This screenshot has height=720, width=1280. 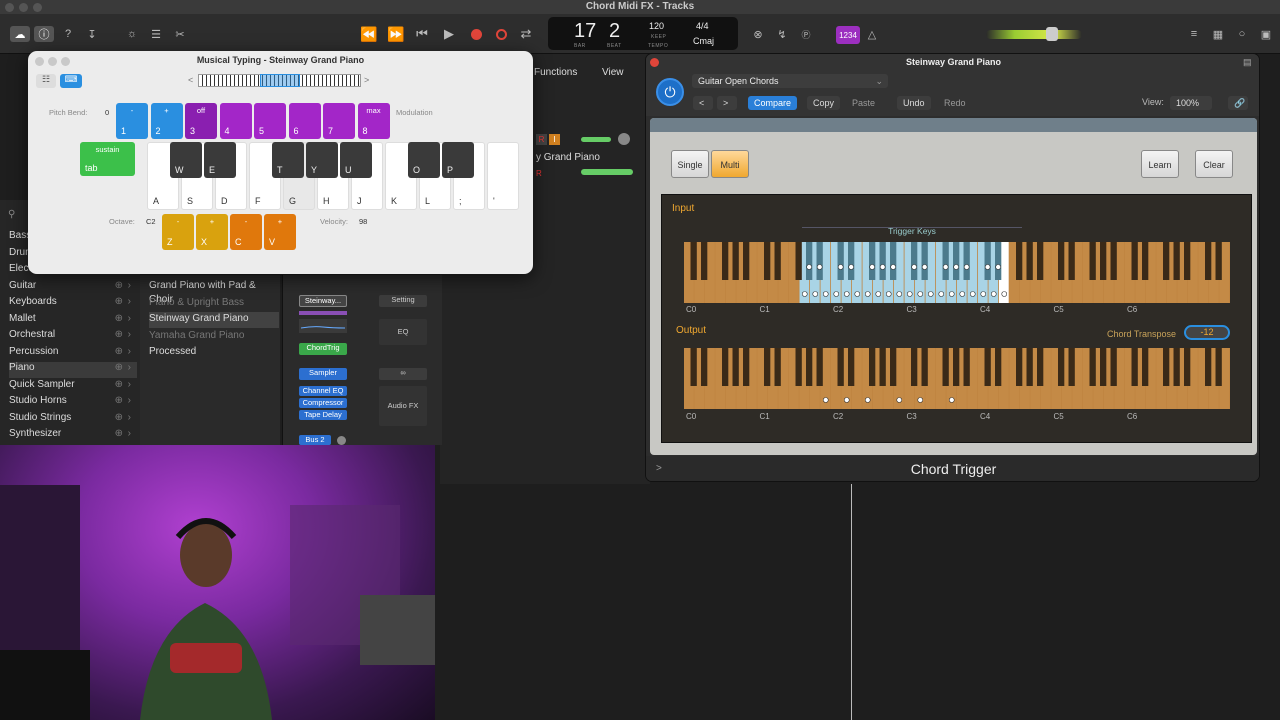 I want to click on library-item: Synthesizer ⊕ ›, so click(x=73, y=436).